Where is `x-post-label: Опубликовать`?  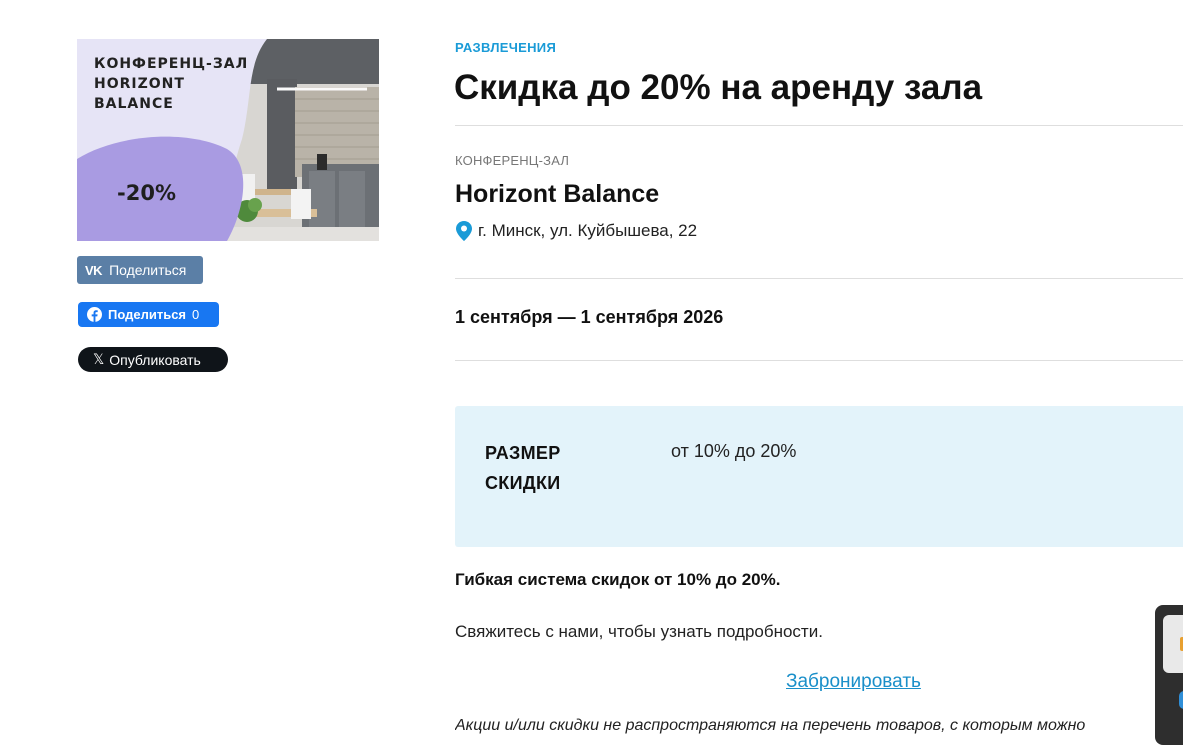
x-post-label: Опубликовать is located at coordinates (155, 359).